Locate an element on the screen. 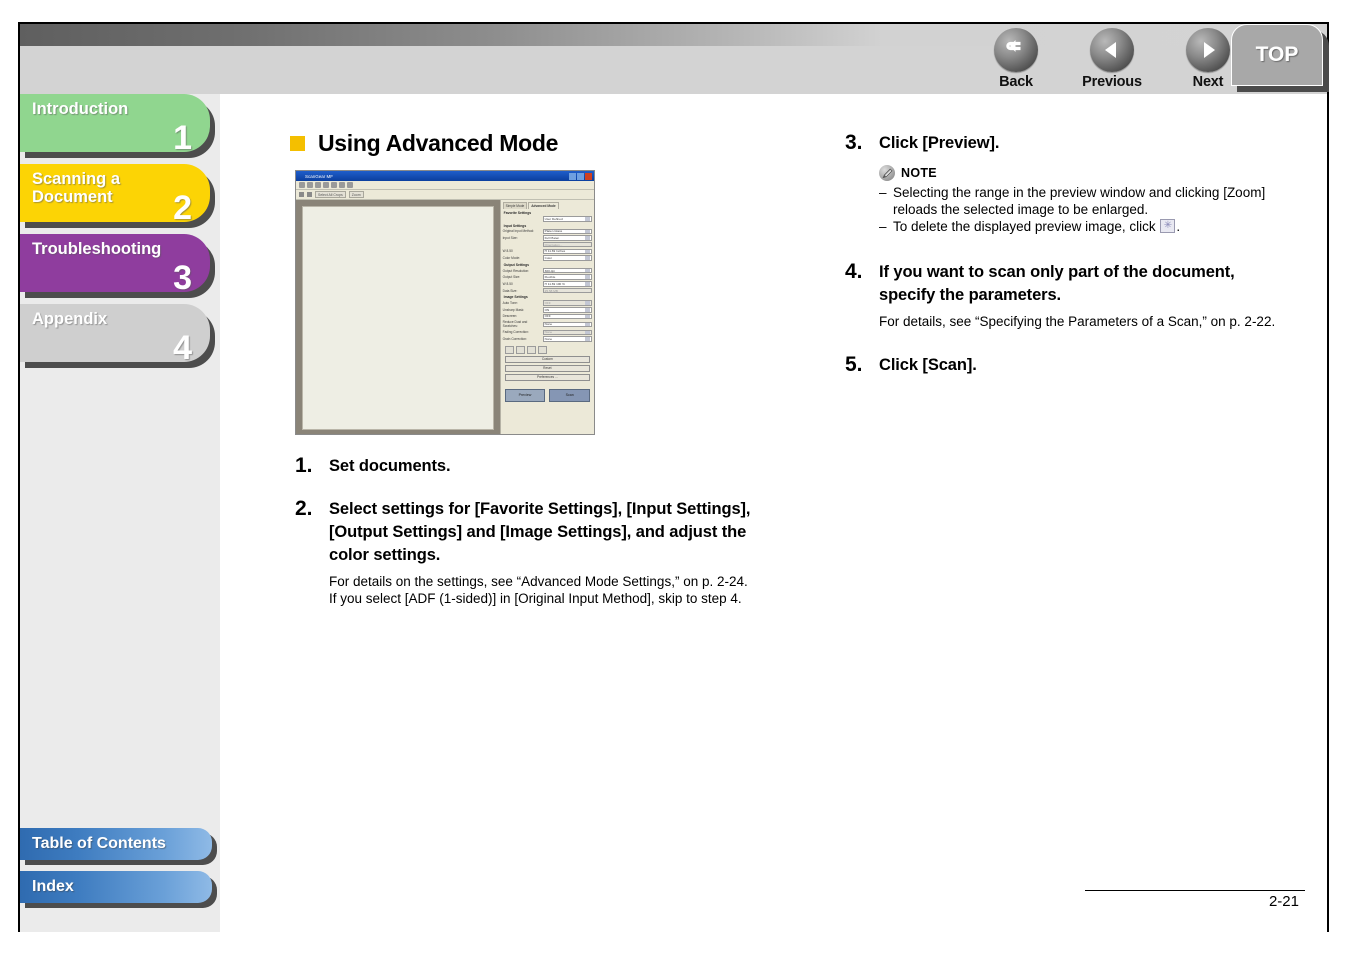 The image size is (1351, 954). tab-body: Index is located at coordinates (116, 887).